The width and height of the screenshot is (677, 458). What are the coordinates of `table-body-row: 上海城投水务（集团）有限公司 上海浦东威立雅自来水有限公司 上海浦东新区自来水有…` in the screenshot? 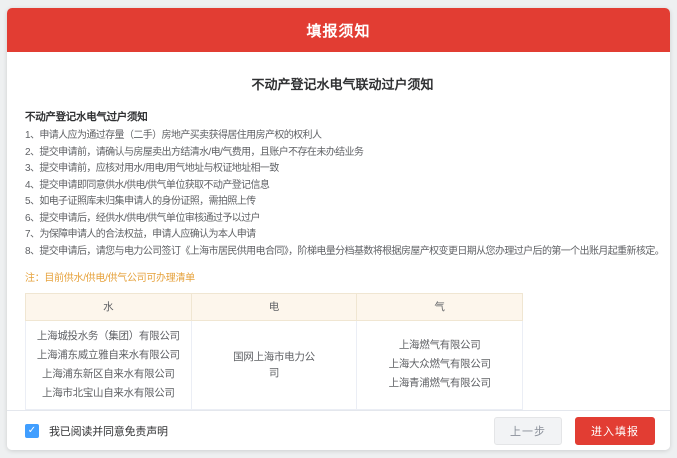 It's located at (274, 364).